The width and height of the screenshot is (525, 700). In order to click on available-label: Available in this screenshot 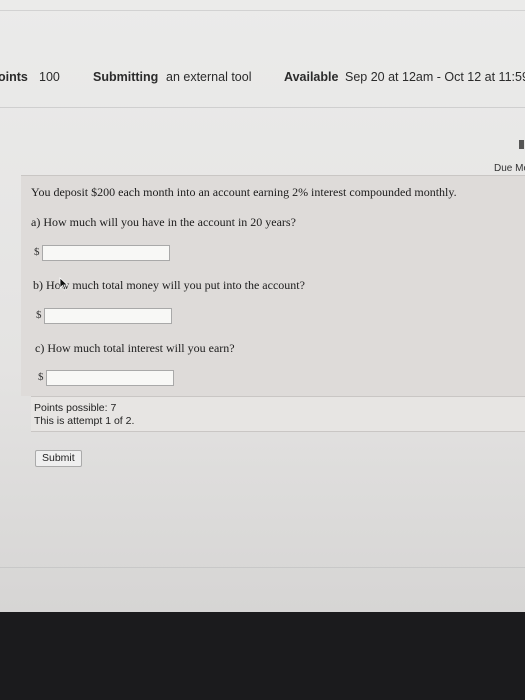, I will do `click(311, 77)`.